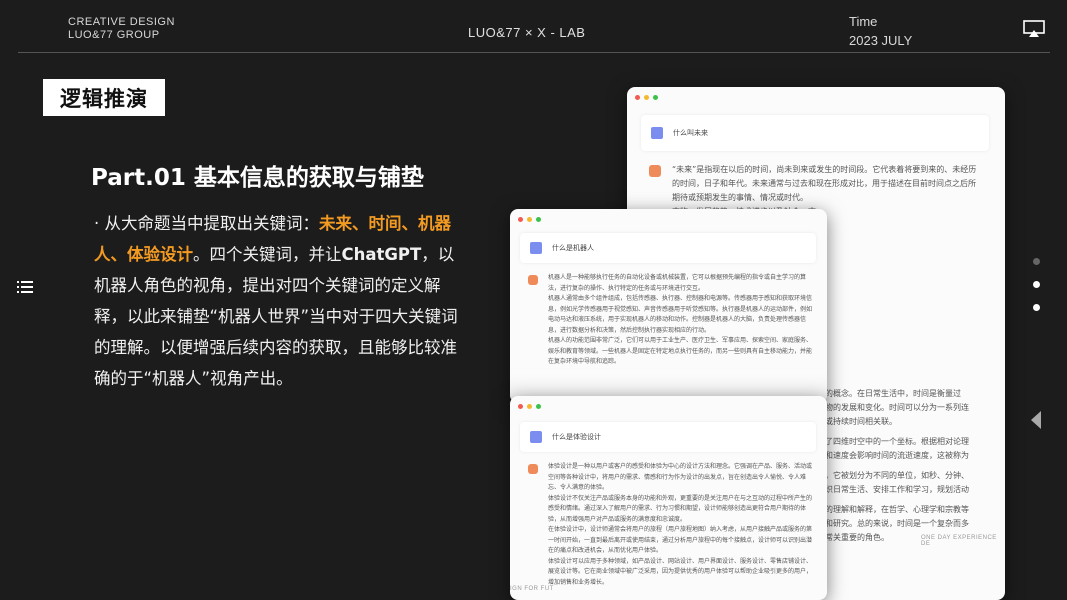 The height and width of the screenshot is (600, 1067). I want to click on brand: CREATIVE DESIGN LUO&77 GROUP, so click(121, 29).